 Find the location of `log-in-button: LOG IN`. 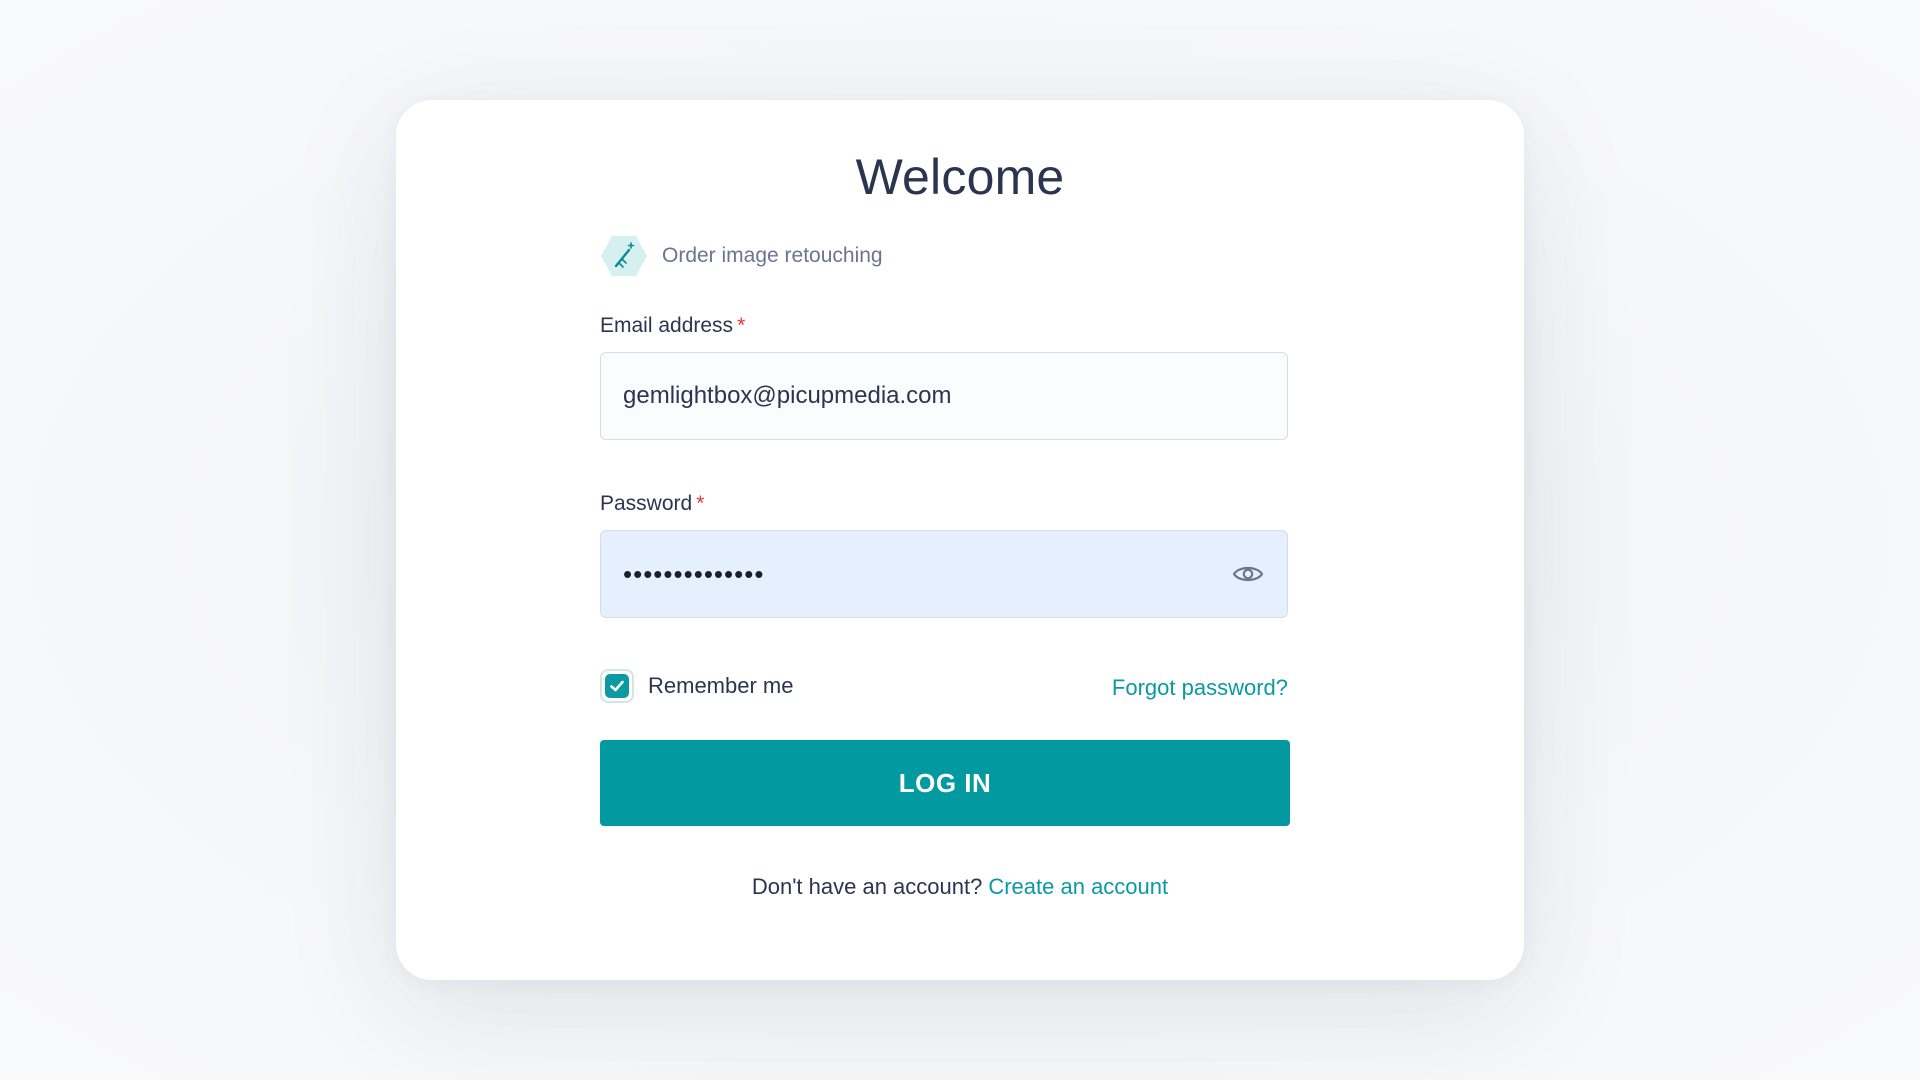

log-in-button: LOG IN is located at coordinates (945, 783).